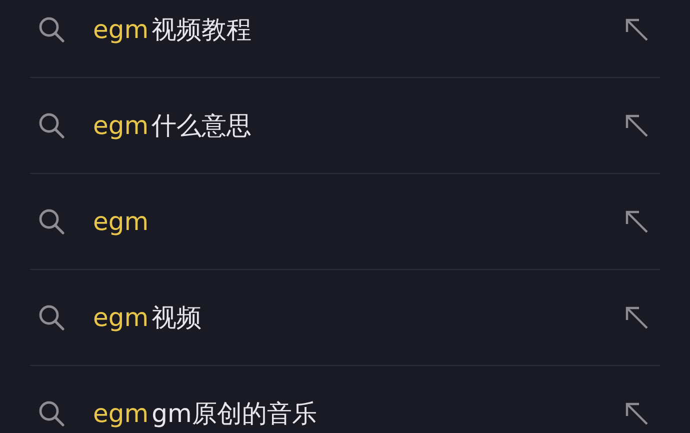  I want to click on suggestion-text: egm 视频, so click(147, 317).